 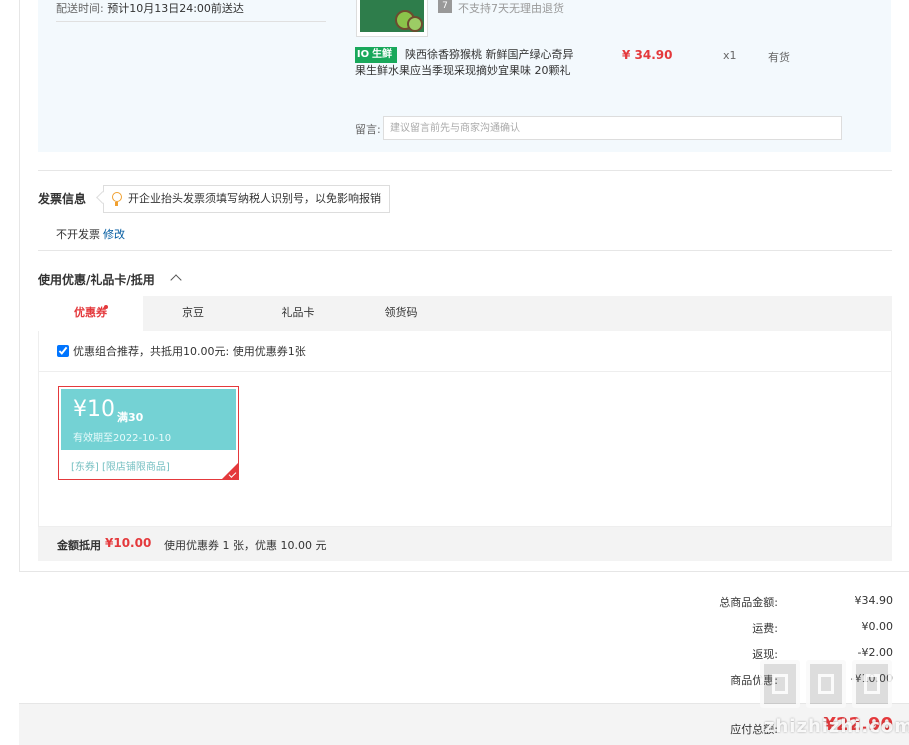 I want to click on fresh-badge: IO 生鲜, so click(x=376, y=55).